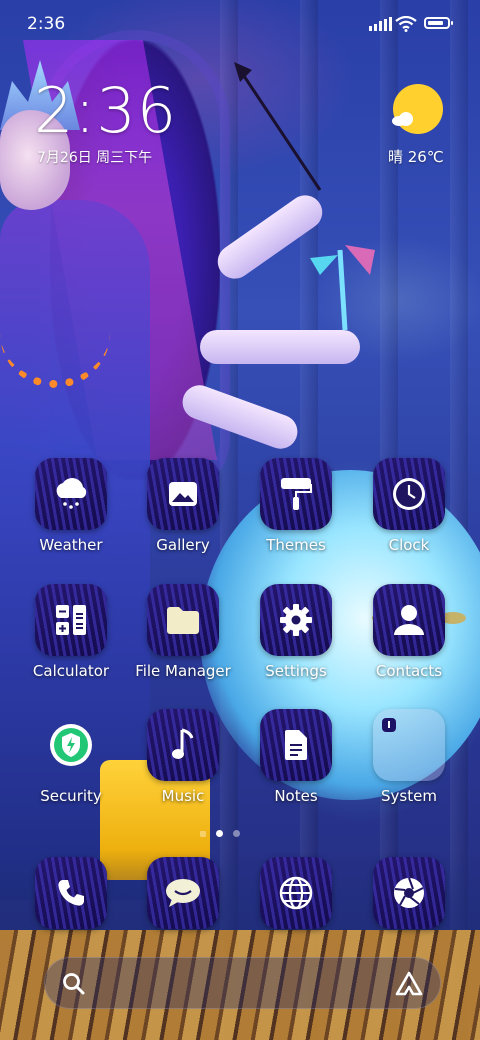  I want to click on dock-messages, so click(183, 893).